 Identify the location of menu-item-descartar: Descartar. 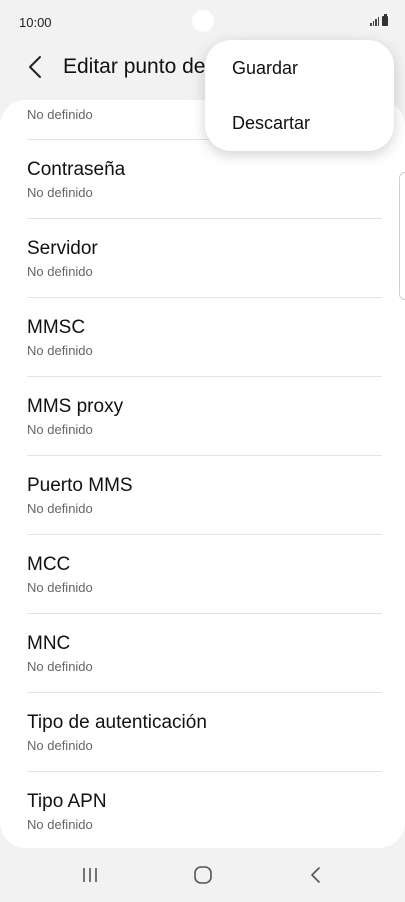
(299, 124).